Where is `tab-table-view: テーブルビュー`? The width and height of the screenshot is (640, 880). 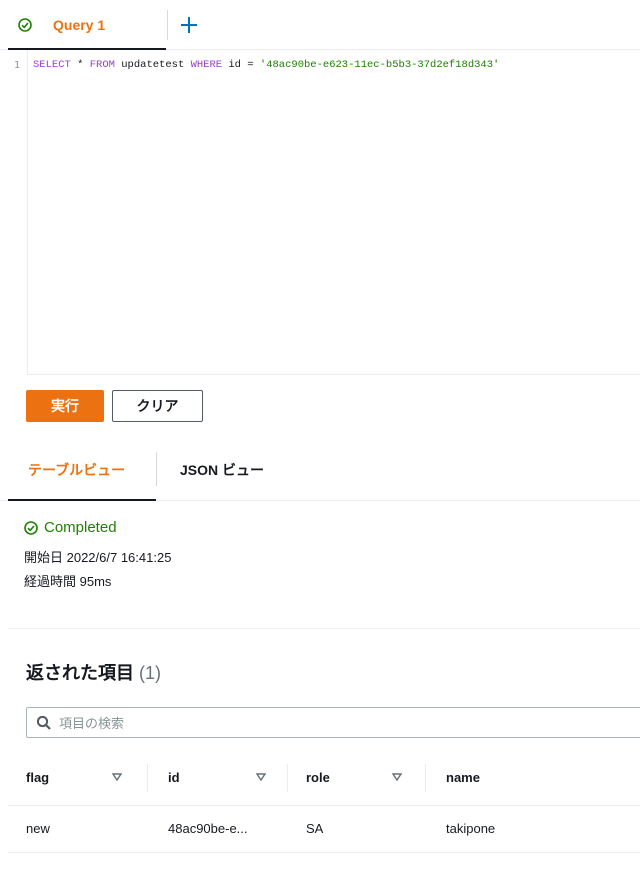
tab-table-view: テーブルビュー is located at coordinates (82, 469).